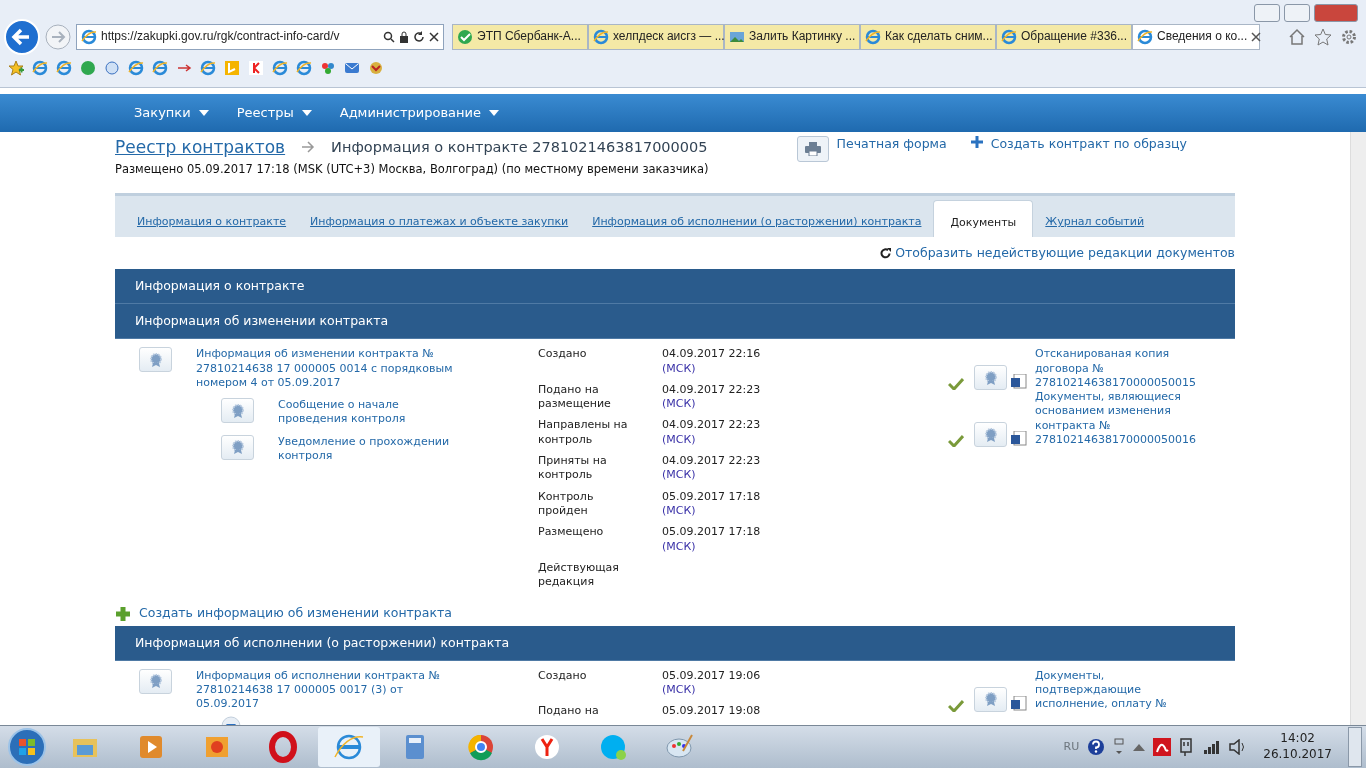 The height and width of the screenshot is (768, 1366). I want to click on tab: Журнал событий, so click(1095, 217).